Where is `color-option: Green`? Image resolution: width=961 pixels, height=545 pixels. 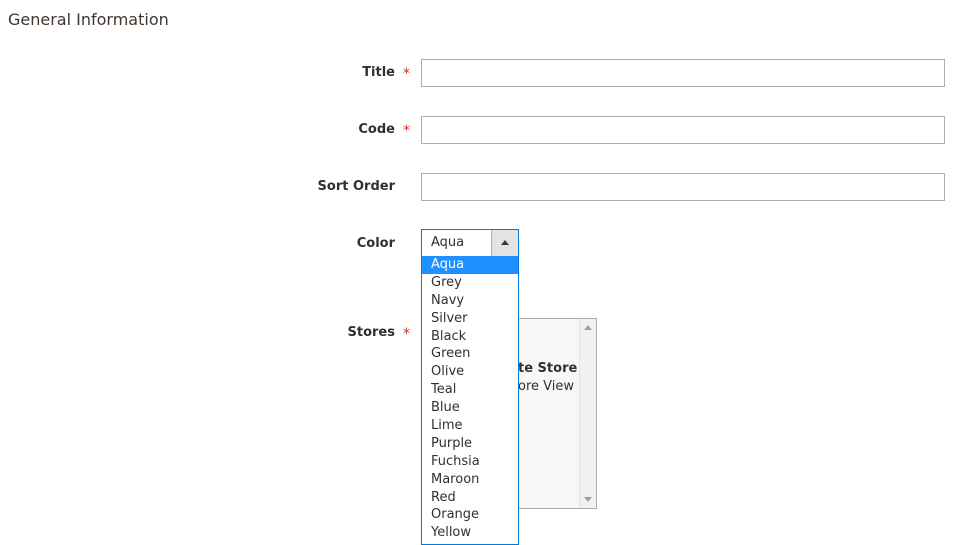 color-option: Green is located at coordinates (470, 354).